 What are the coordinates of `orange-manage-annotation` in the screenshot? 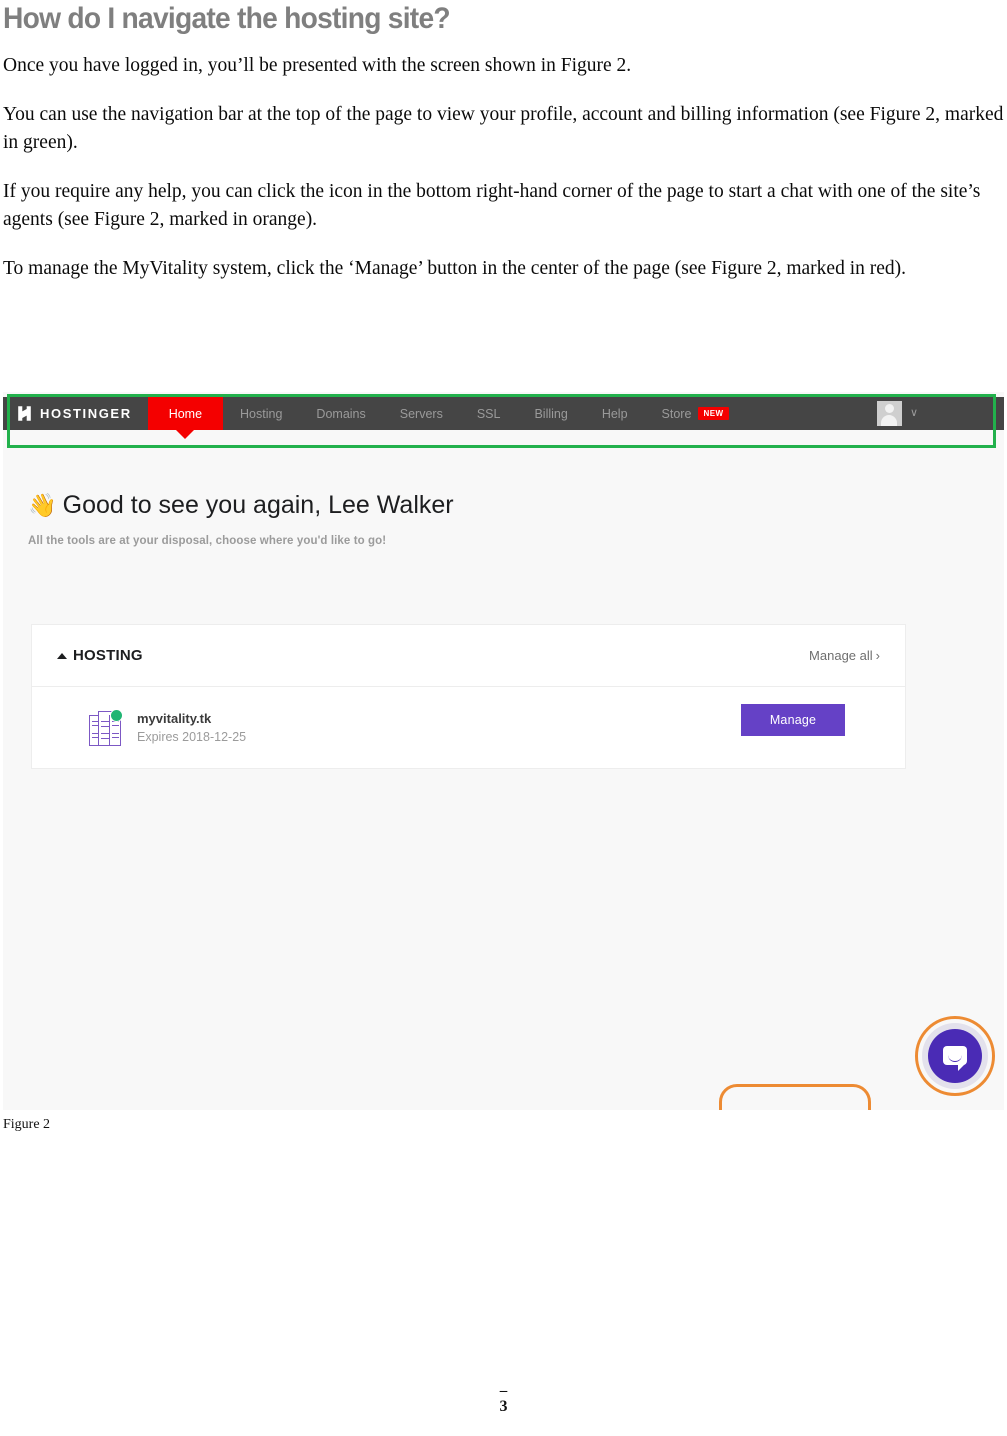 It's located at (795, 1097).